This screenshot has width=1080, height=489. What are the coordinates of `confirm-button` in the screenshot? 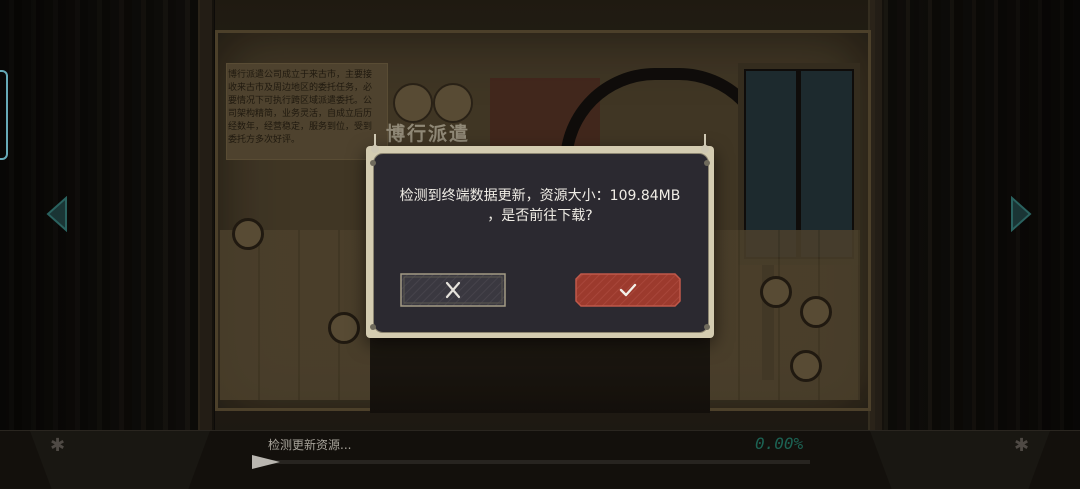 It's located at (628, 290).